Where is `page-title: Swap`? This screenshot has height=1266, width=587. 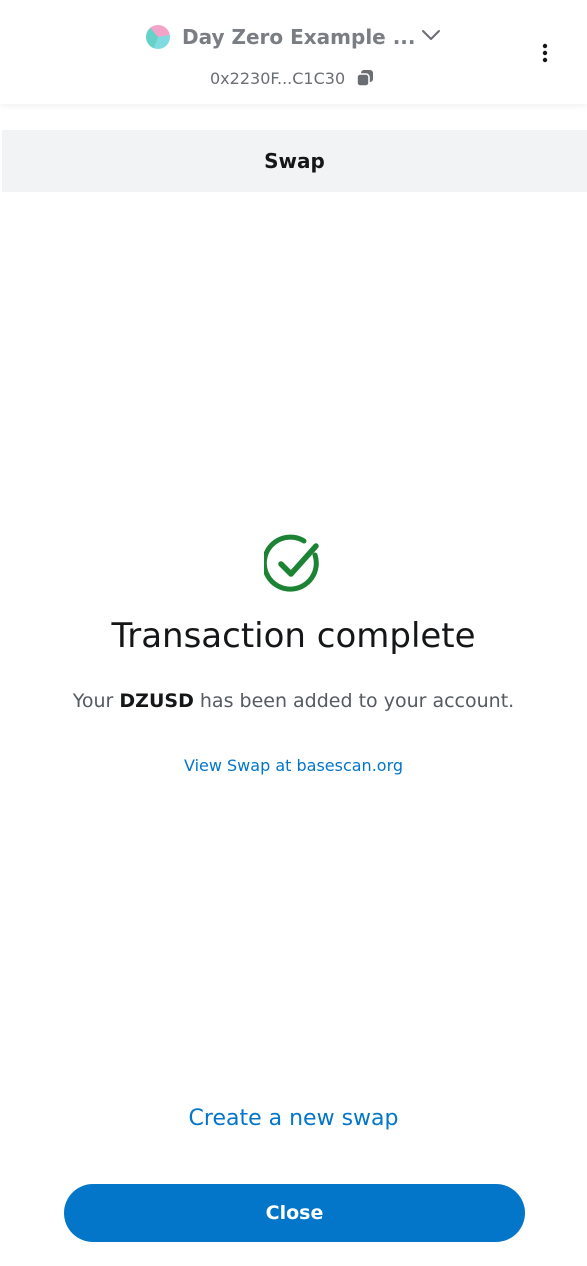 page-title: Swap is located at coordinates (294, 161).